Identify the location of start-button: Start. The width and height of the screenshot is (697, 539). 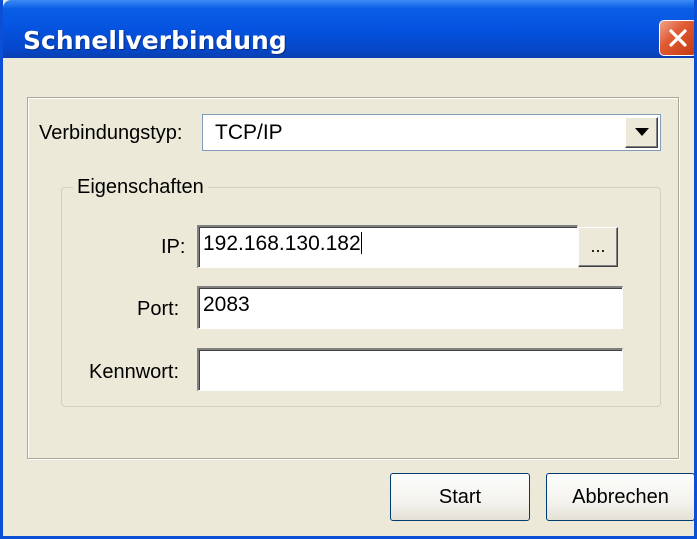
(460, 497).